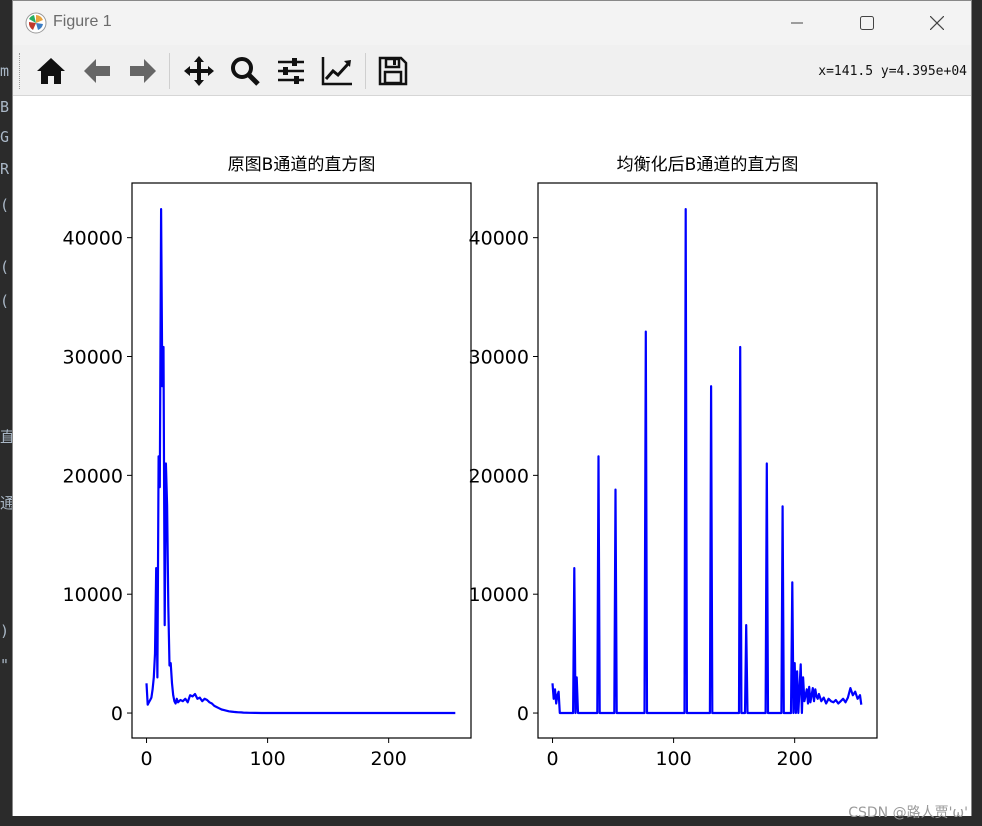  Describe the element at coordinates (82, 21) in the screenshot. I see `window-title: Figure 1` at that location.